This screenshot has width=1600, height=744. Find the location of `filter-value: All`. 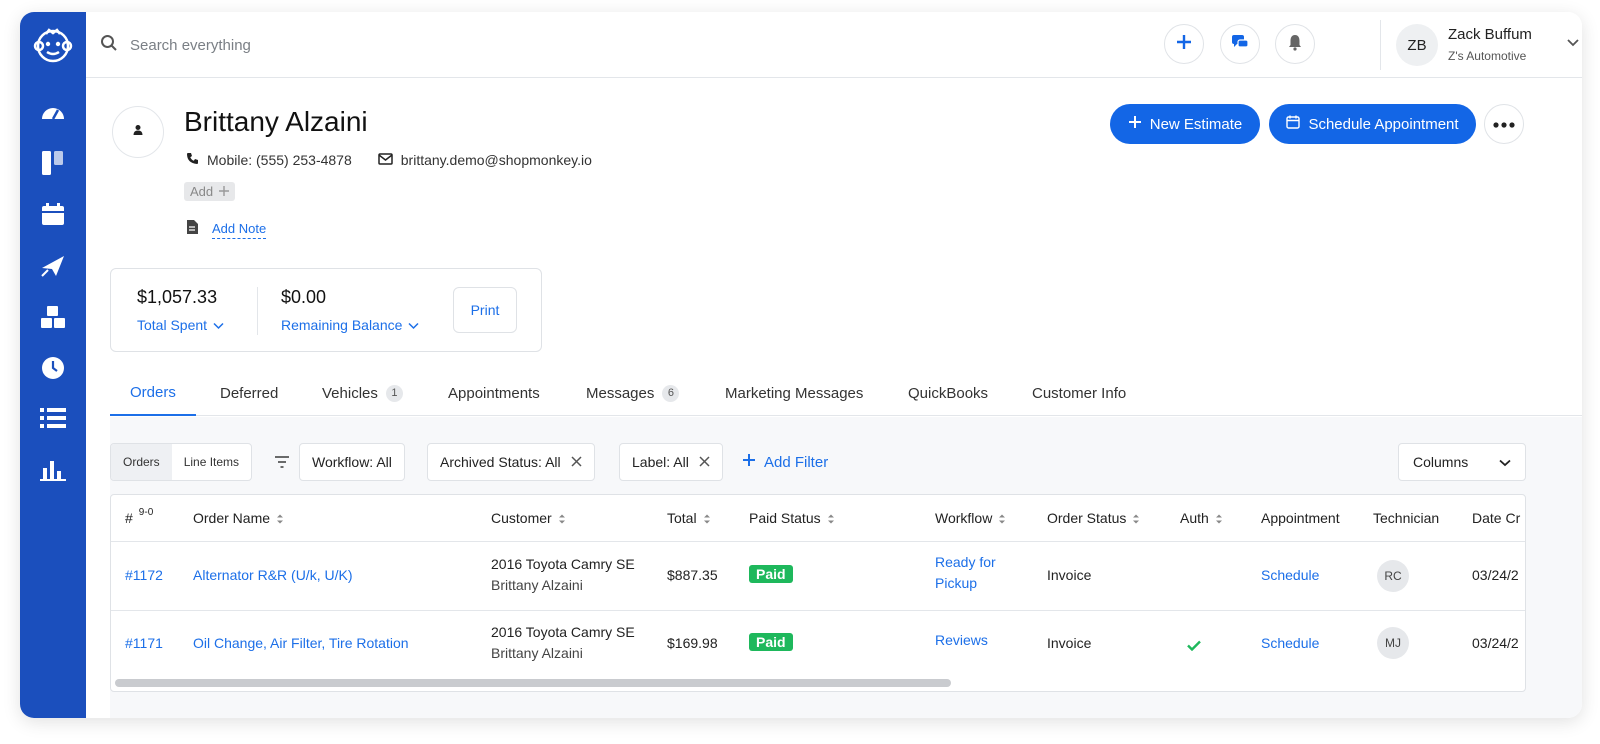

filter-value: All is located at coordinates (553, 462).